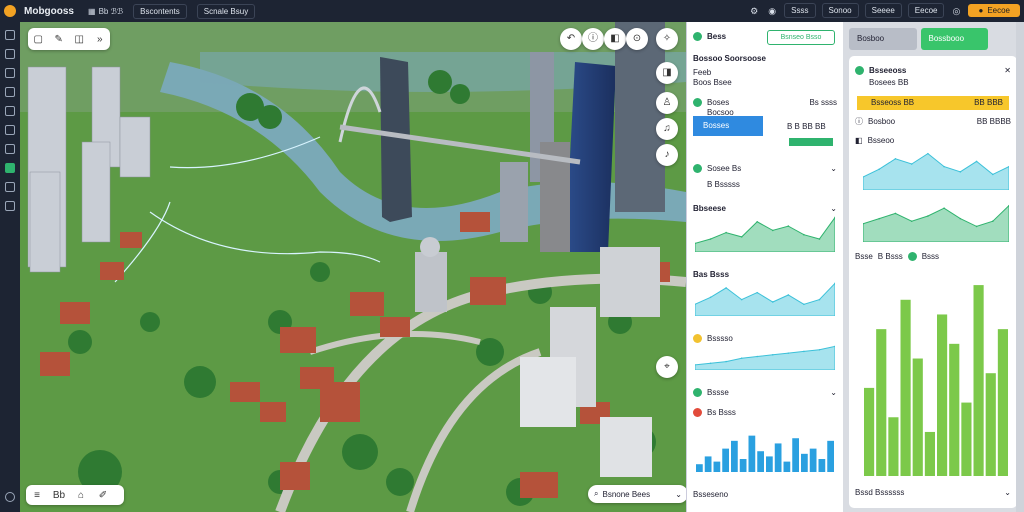 This screenshot has width=1024, height=512. What do you see at coordinates (92, 11) in the screenshot?
I see `grid-icon: ▦` at bounding box center [92, 11].